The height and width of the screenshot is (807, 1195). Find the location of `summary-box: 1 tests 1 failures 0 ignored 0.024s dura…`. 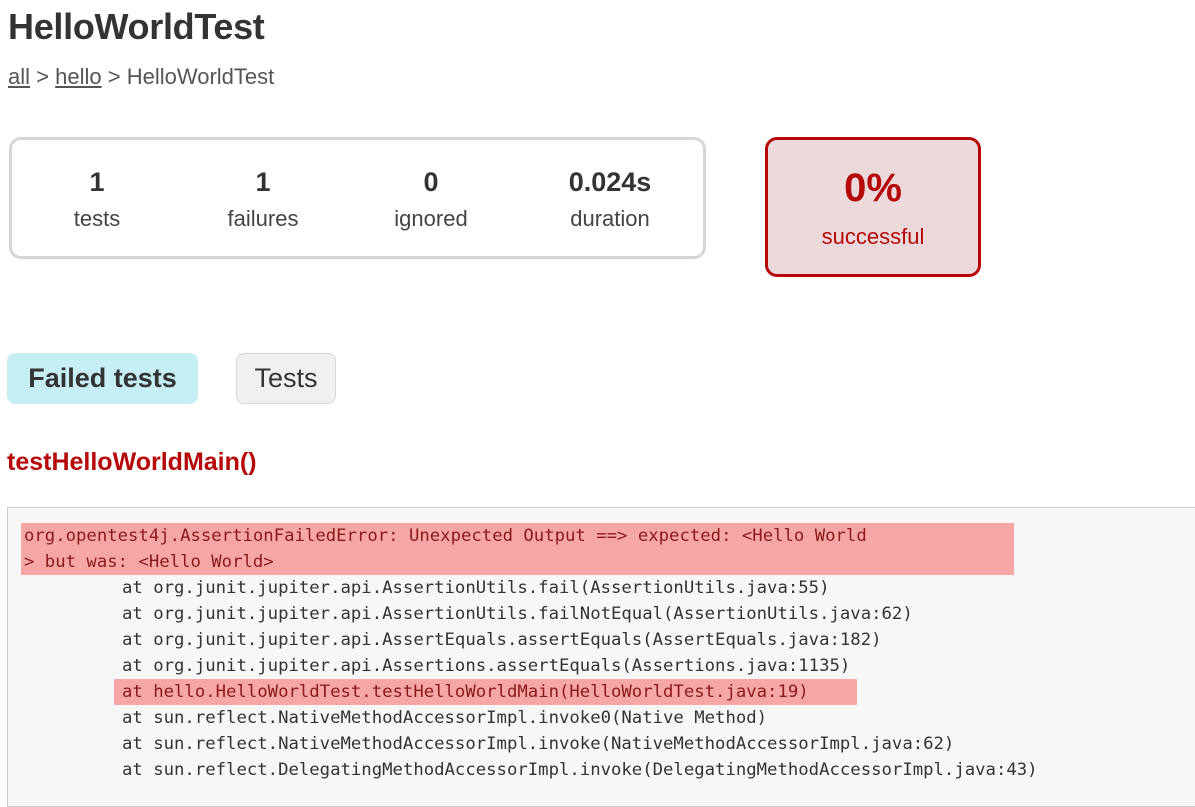

summary-box: 1 tests 1 failures 0 ignored 0.024s dura… is located at coordinates (357, 198).